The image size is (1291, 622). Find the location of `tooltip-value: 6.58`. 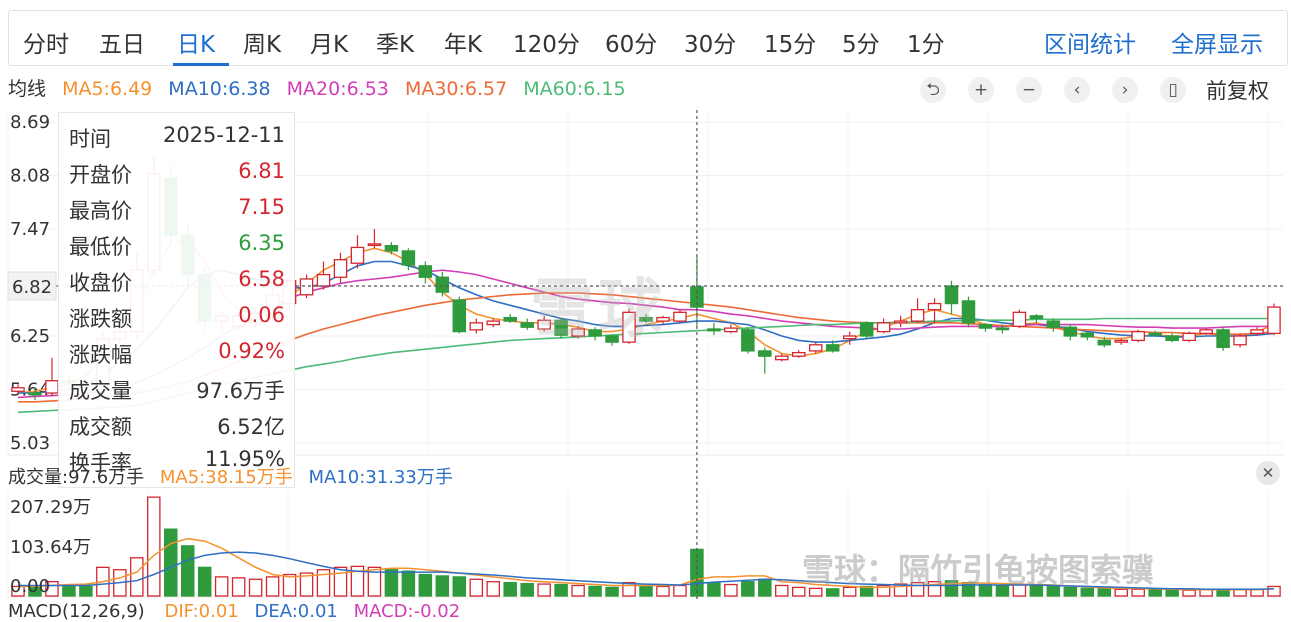

tooltip-value: 6.58 is located at coordinates (261, 279).